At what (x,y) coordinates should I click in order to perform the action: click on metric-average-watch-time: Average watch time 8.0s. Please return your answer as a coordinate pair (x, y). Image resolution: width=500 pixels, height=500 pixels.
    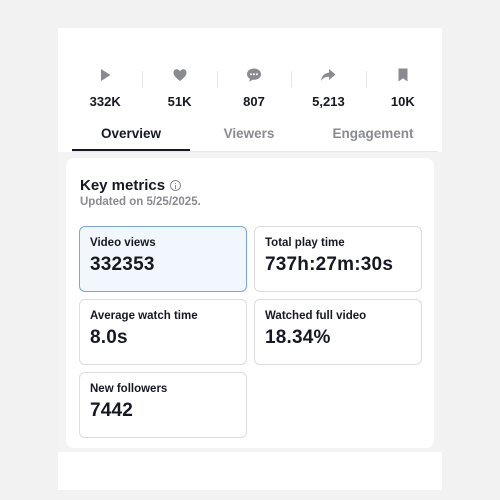
    Looking at the image, I should click on (163, 332).